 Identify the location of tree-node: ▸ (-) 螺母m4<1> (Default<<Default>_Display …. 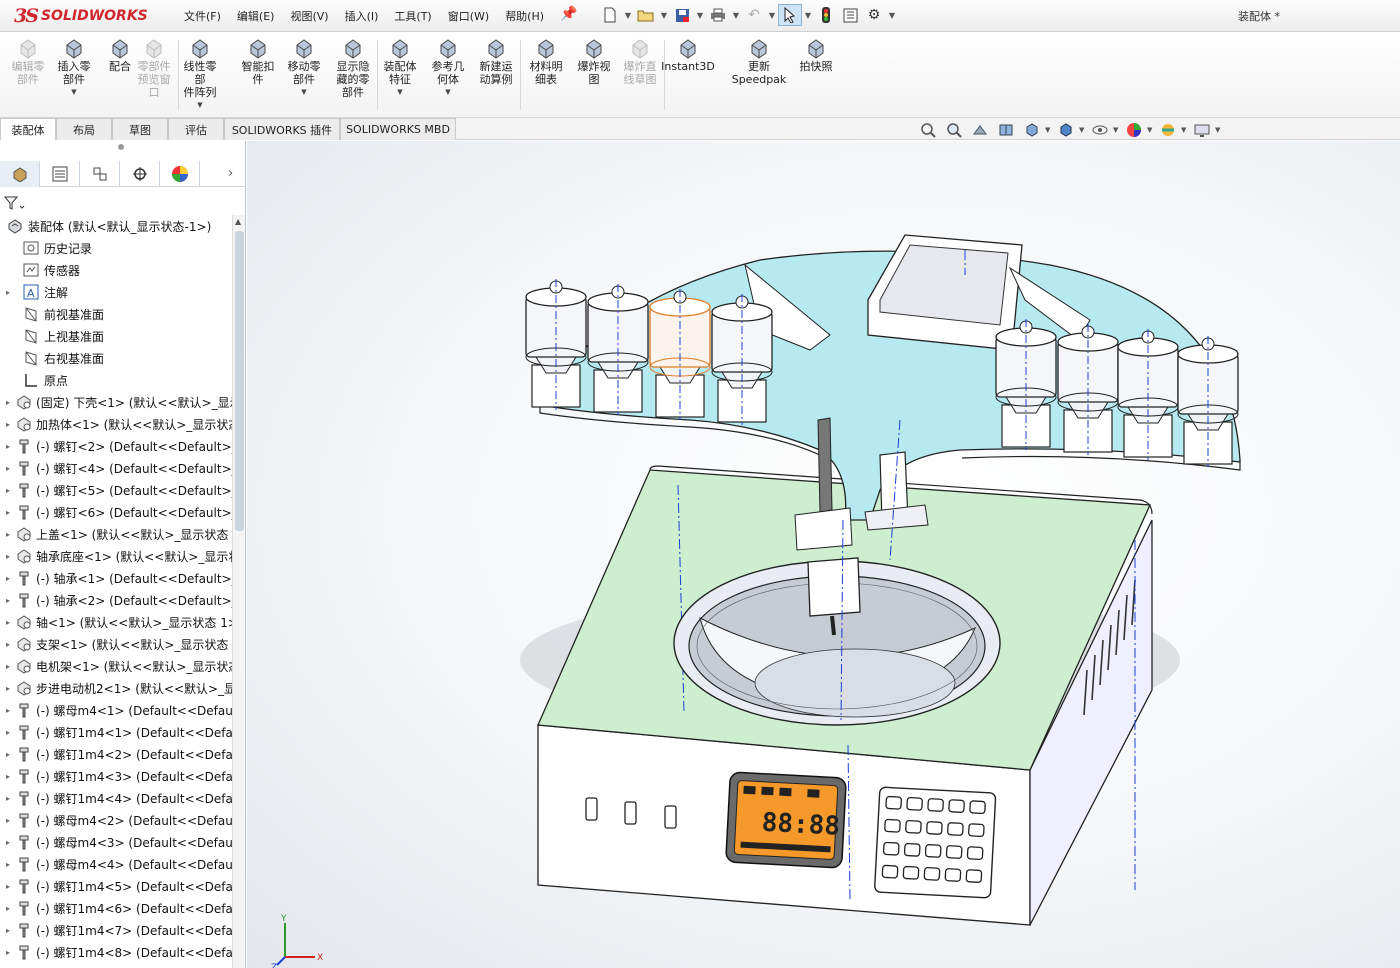
(116, 710).